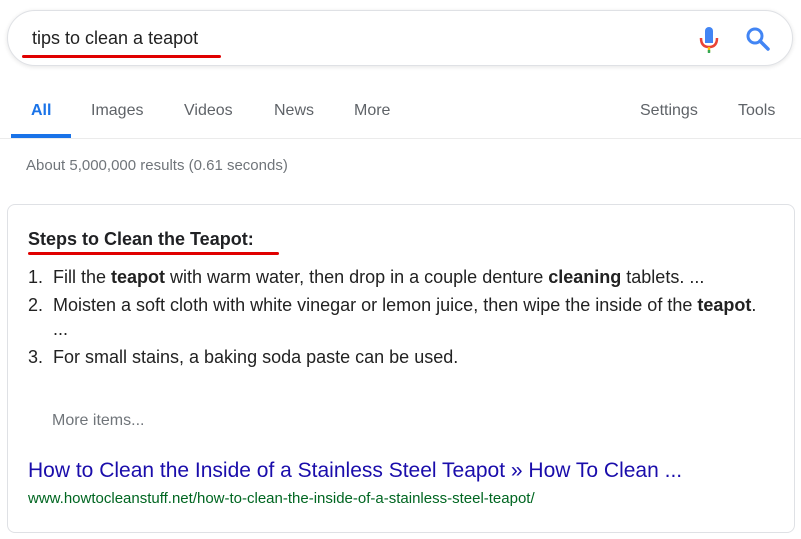 The width and height of the screenshot is (801, 539). What do you see at coordinates (585, 277) in the screenshot?
I see `step-keyword: cleaning` at bounding box center [585, 277].